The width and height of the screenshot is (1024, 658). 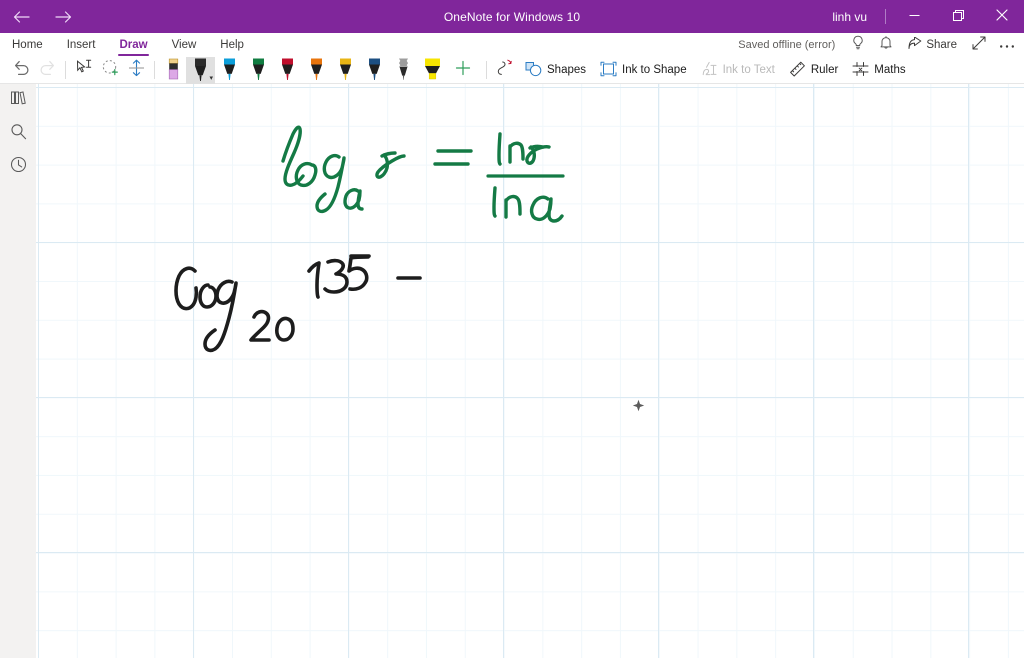 What do you see at coordinates (403, 70) in the screenshot?
I see `pencil-grey` at bounding box center [403, 70].